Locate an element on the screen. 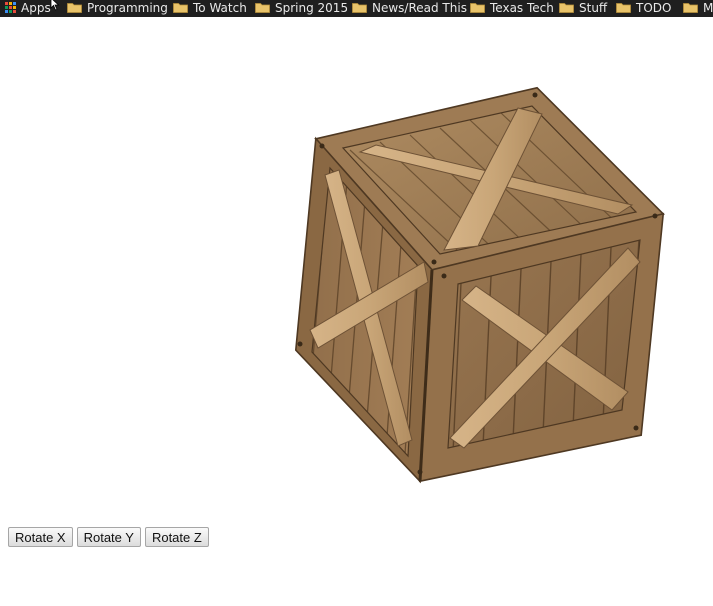 This screenshot has height=606, width=713. bookmark-folder-to-watch: To Watch is located at coordinates (210, 7).